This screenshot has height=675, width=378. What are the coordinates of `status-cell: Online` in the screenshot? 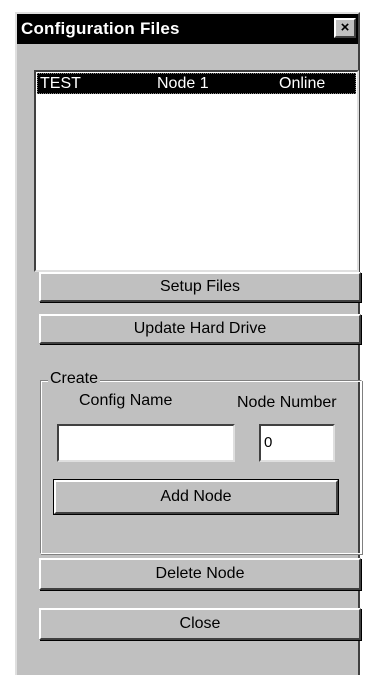 It's located at (302, 83).